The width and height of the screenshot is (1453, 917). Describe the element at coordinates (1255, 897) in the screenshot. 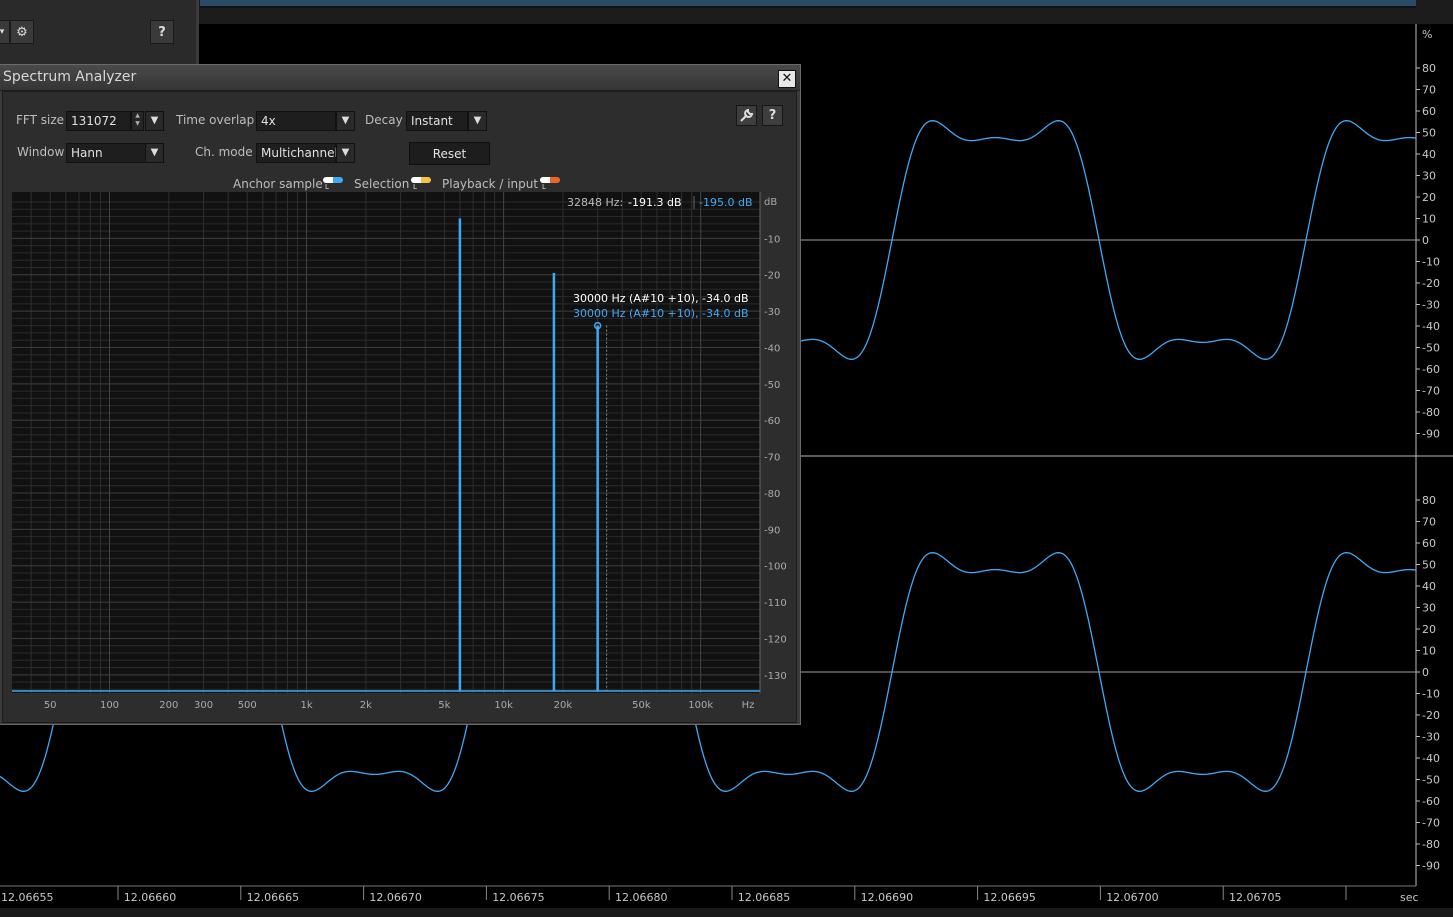

I see `time-label: 12.06705` at that location.